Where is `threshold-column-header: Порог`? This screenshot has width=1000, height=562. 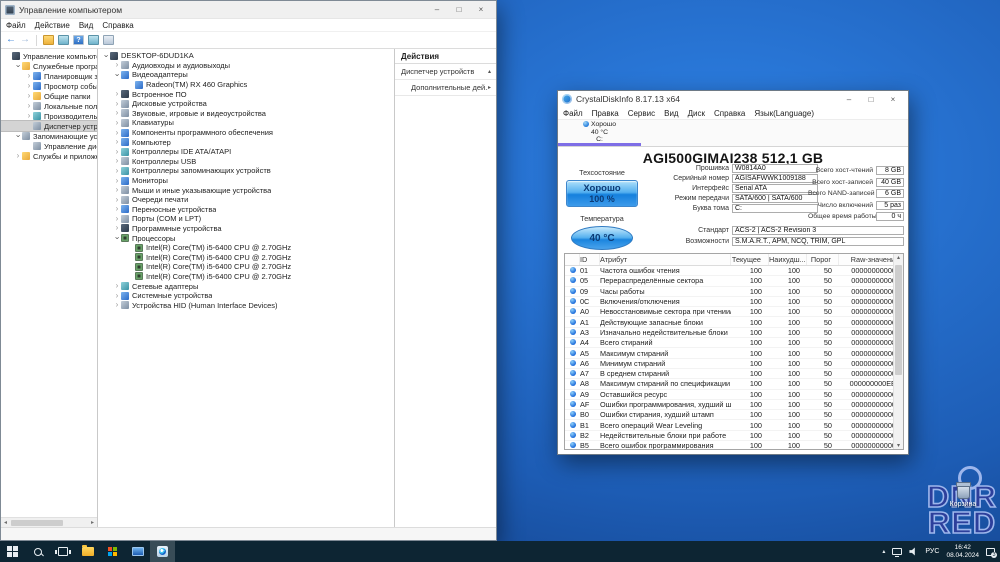
threshold-column-header: Порог is located at coordinates (823, 259).